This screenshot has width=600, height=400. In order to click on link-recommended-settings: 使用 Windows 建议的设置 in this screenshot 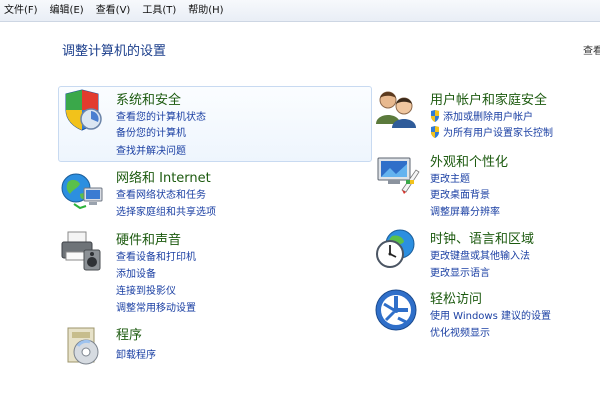, I will do `click(490, 314)`.